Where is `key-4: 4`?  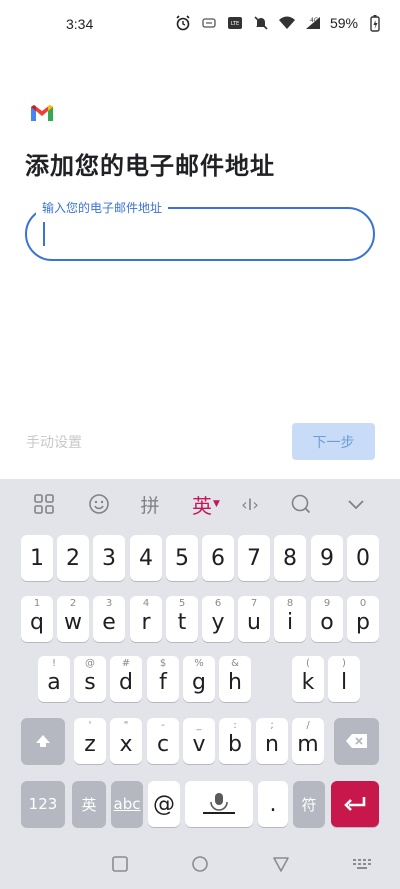 key-4: 4 is located at coordinates (146, 558).